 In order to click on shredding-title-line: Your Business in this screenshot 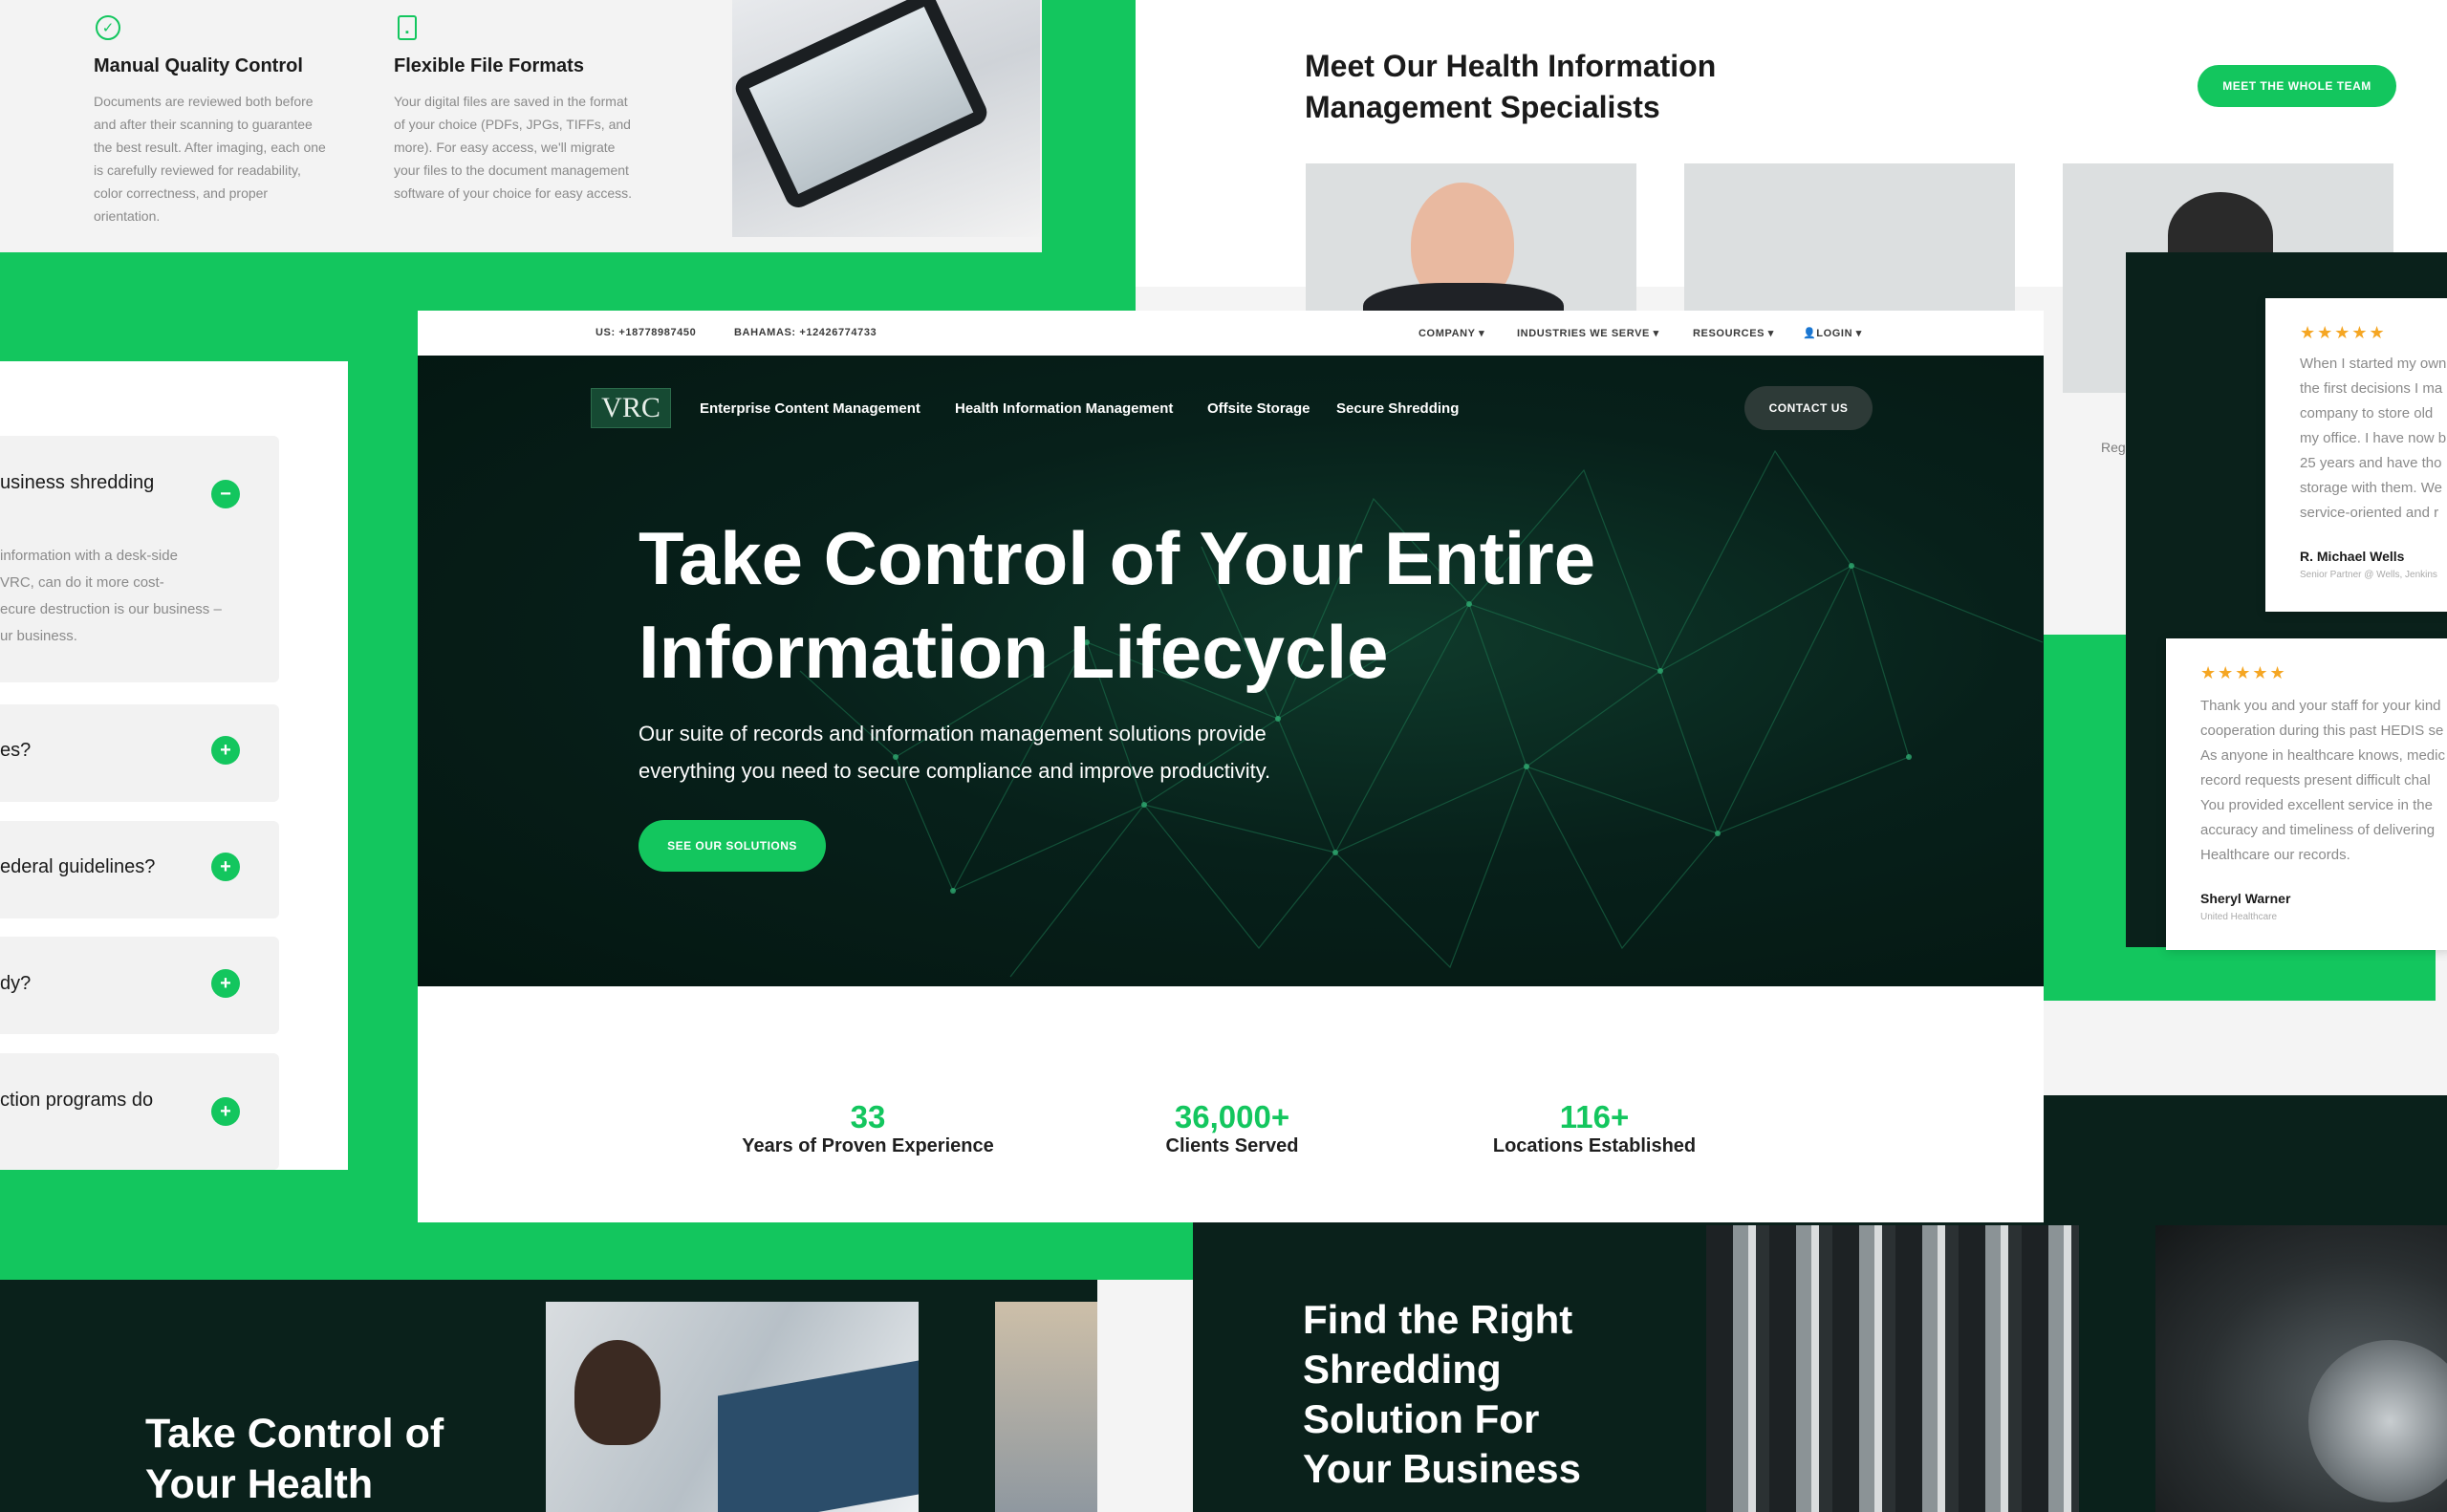, I will do `click(1442, 1468)`.